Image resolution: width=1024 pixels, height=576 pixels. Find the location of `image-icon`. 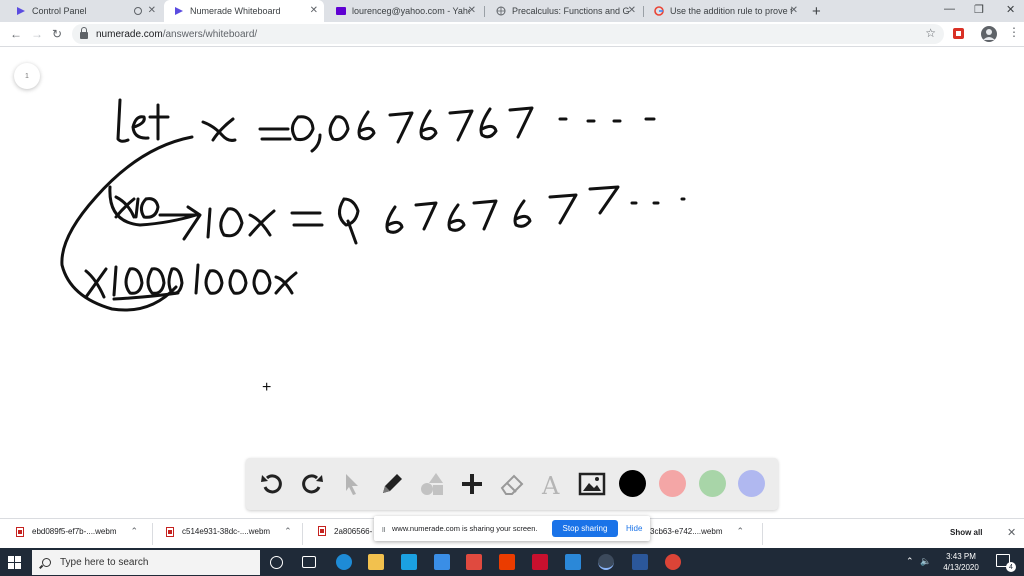

image-icon is located at coordinates (592, 484).